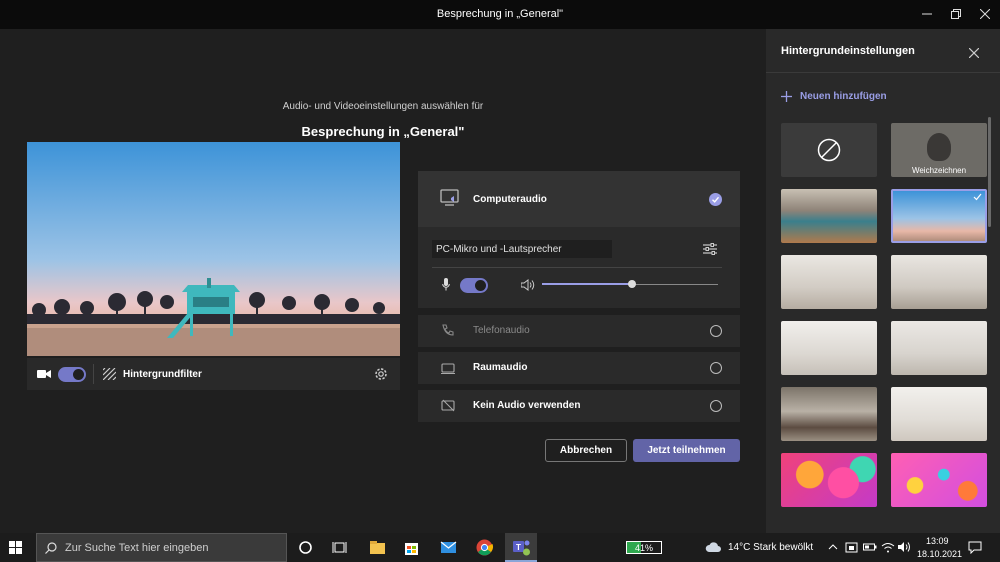 This screenshot has width=1000, height=562. Describe the element at coordinates (411, 547) in the screenshot. I see `store-icon` at that location.